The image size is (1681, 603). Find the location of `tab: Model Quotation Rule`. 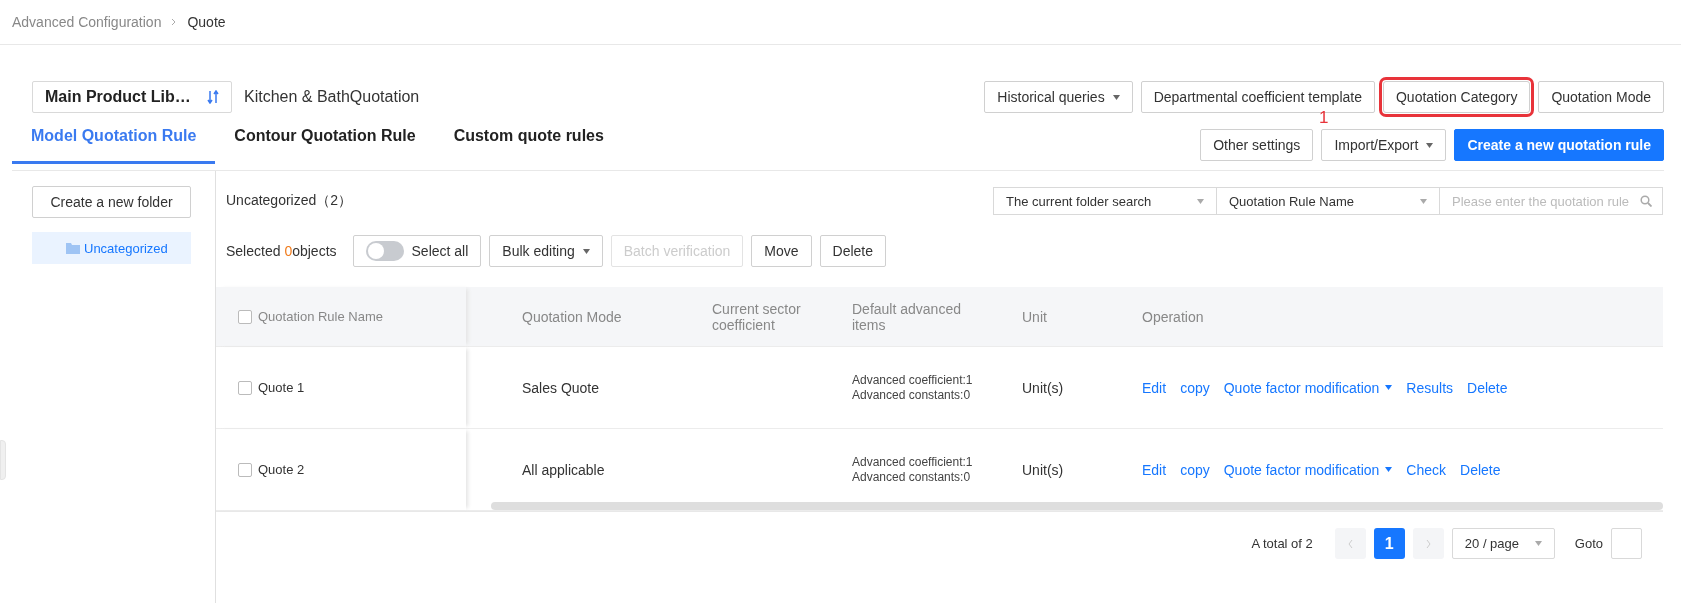

tab: Model Quotation Rule is located at coordinates (114, 145).